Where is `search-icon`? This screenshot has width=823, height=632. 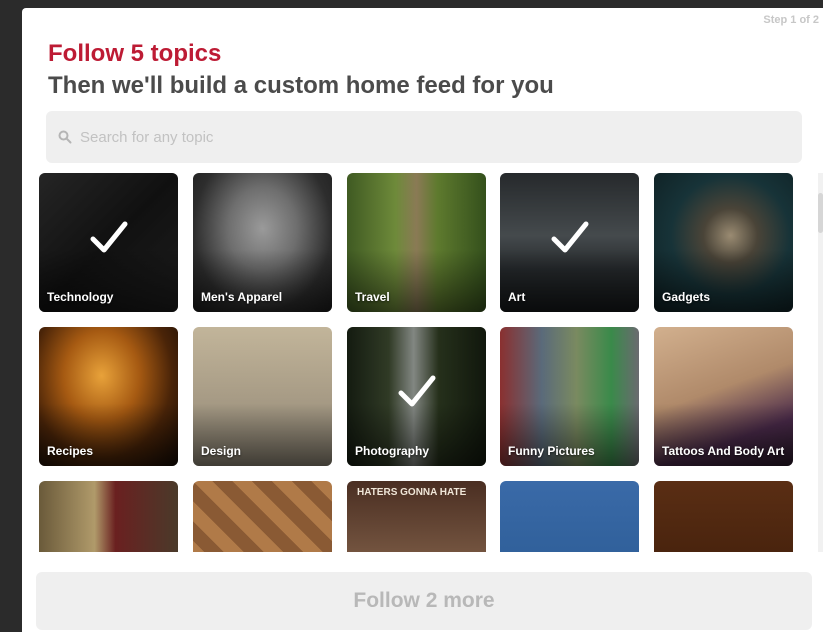 search-icon is located at coordinates (65, 137).